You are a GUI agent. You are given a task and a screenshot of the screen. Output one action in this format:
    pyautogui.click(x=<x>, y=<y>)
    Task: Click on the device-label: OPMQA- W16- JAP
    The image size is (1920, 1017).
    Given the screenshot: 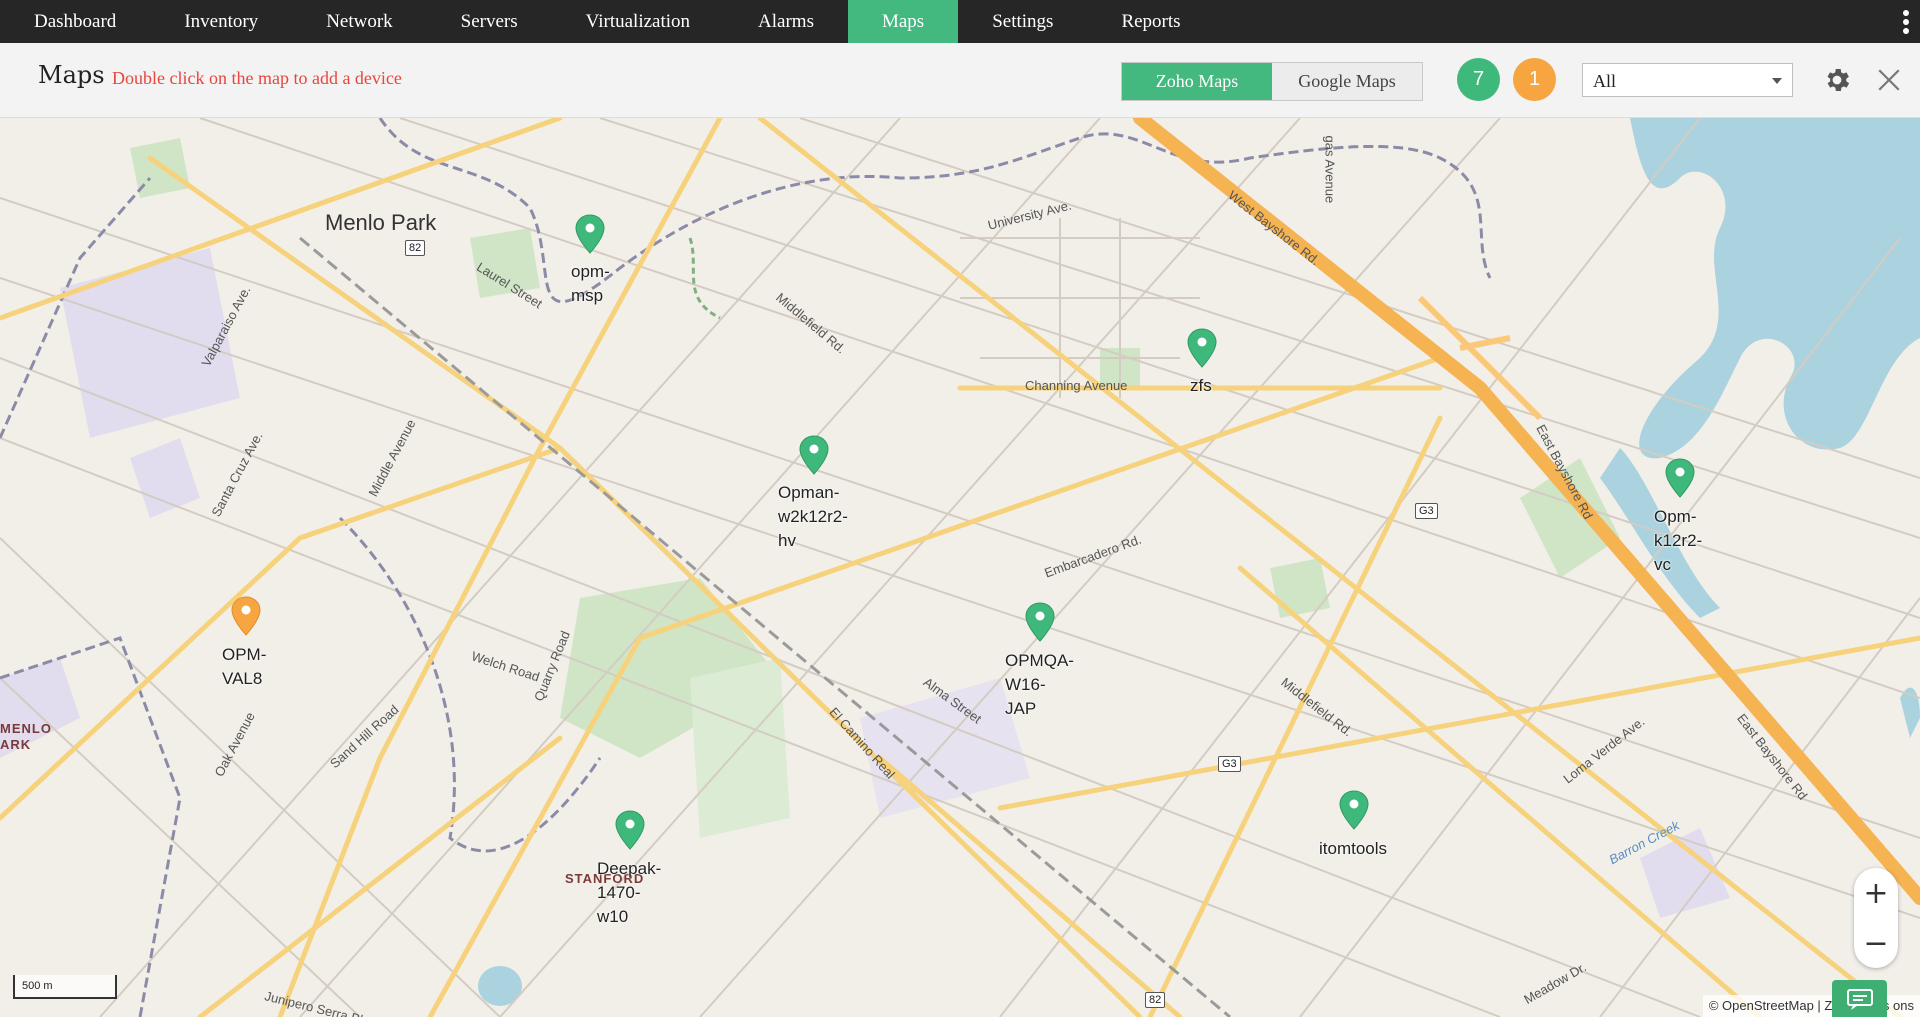 What is the action you would take?
    pyautogui.click(x=1039, y=685)
    